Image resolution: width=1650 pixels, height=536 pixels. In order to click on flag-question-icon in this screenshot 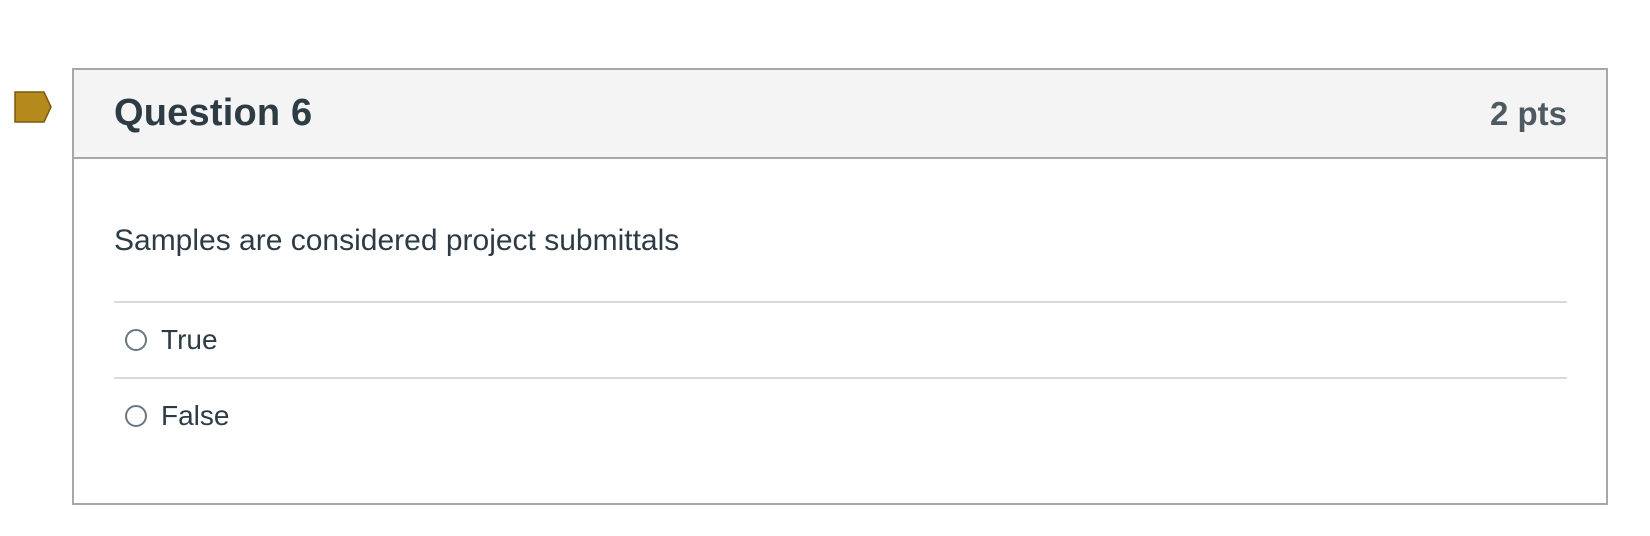, I will do `click(33, 107)`.